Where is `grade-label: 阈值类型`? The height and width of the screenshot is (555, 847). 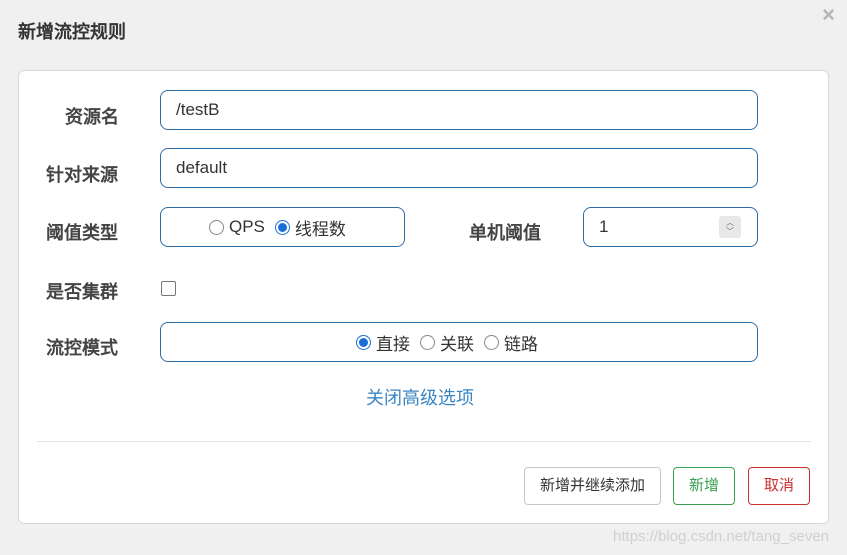
grade-label: 阈值类型 is located at coordinates (82, 233).